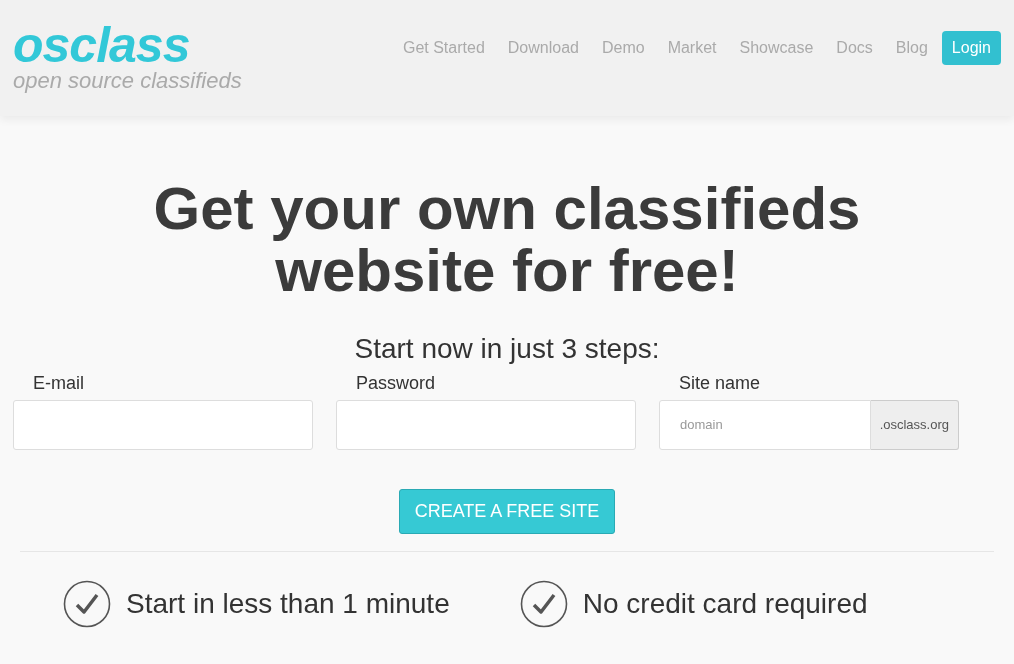 Image resolution: width=1014 pixels, height=664 pixels. I want to click on nav-link: Showcase, so click(776, 48).